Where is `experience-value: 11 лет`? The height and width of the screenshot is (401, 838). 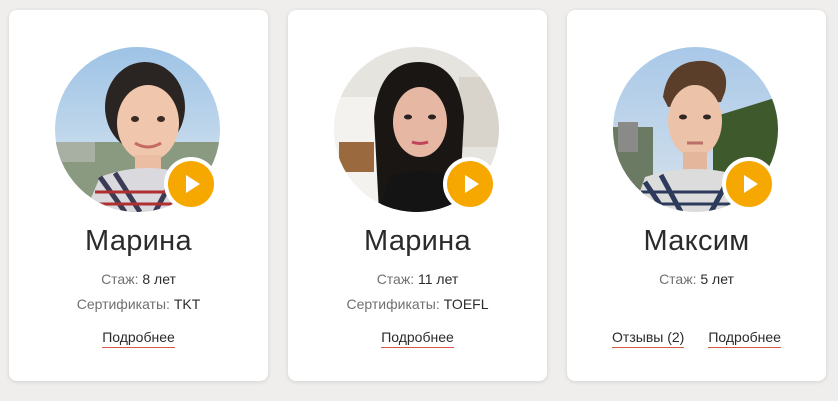 experience-value: 11 лет is located at coordinates (438, 279).